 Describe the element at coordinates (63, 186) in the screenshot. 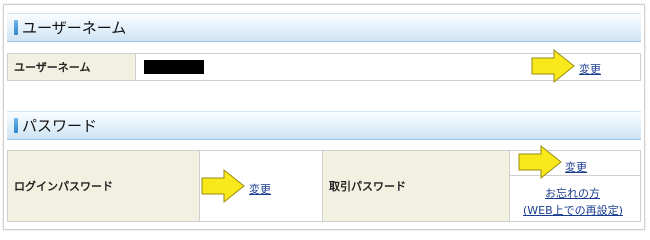

I see `login-password-label: ログインパスワード` at that location.